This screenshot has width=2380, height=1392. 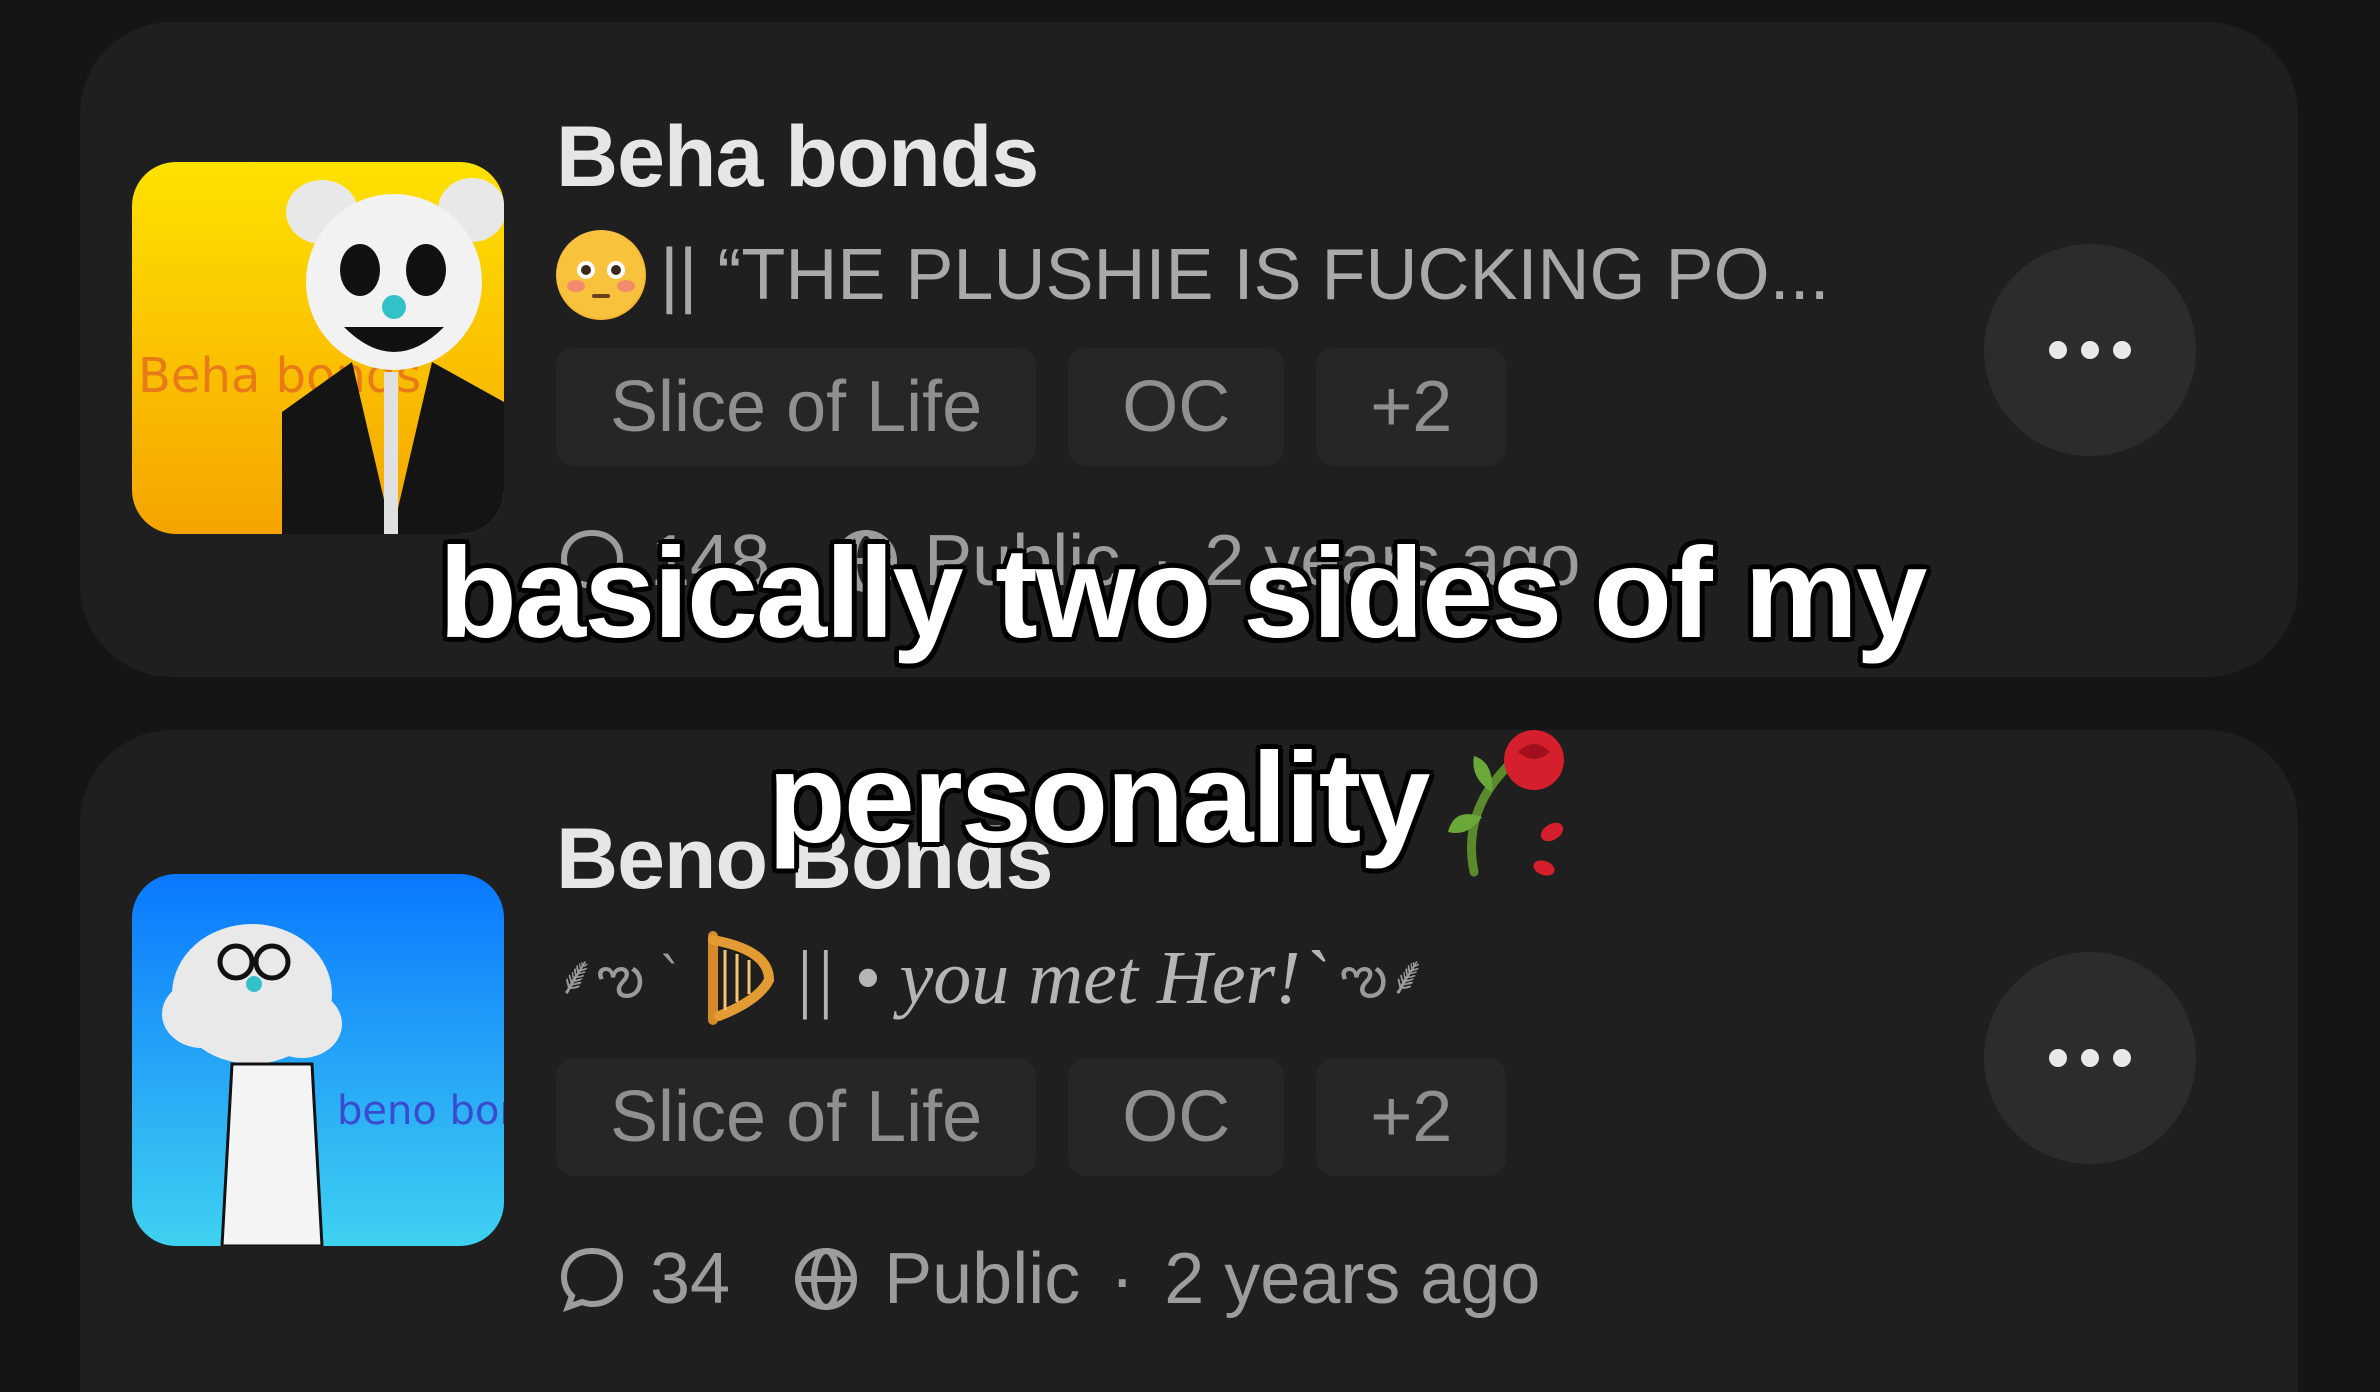 I want to click on avatar-image: Beha bonds, so click(x=318, y=348).